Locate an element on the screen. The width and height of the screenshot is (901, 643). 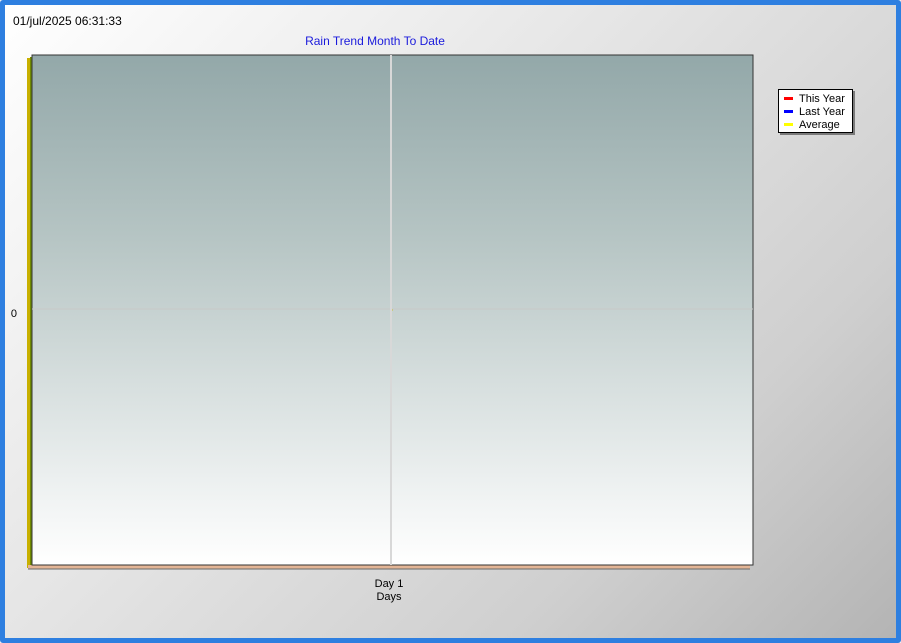
plot-floor is located at coordinates (389, 567).